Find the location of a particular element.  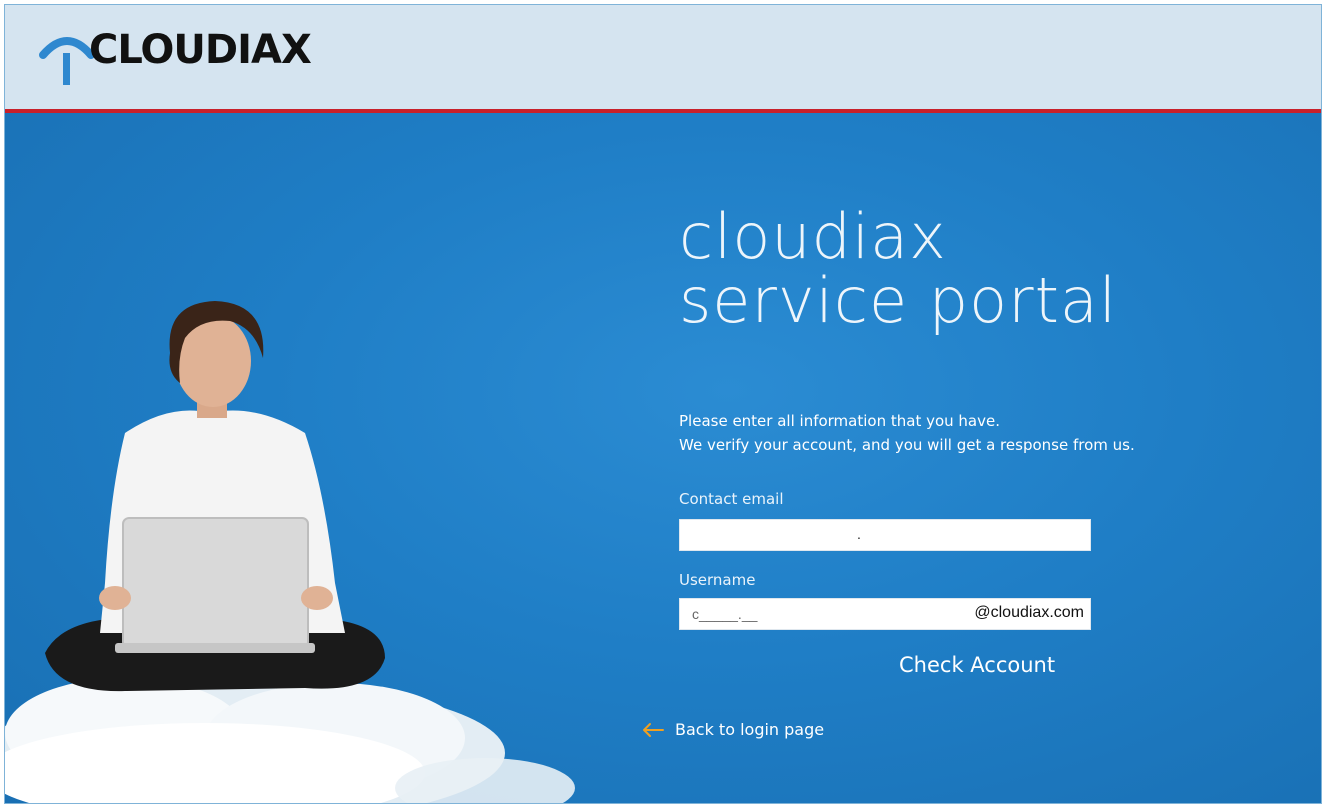

email-value: . is located at coordinates (859, 534).